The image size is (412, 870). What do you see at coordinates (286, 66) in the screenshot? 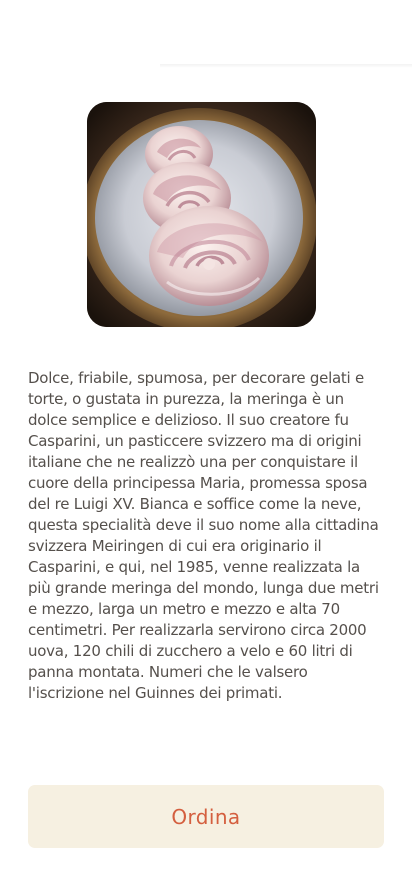
I see `top-bar-divider` at bounding box center [286, 66].